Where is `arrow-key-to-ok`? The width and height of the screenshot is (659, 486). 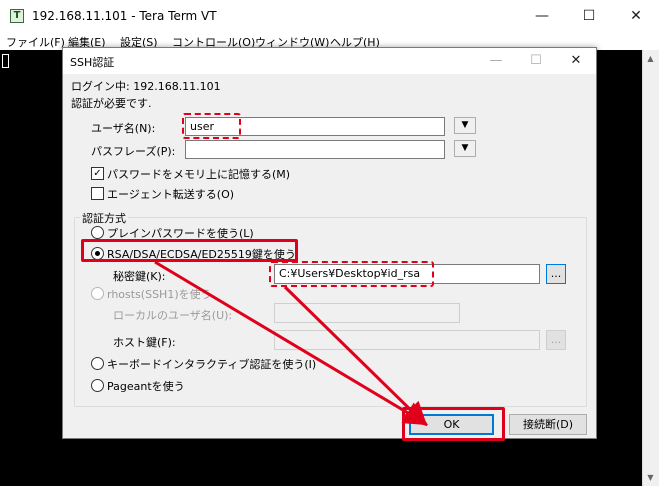
arrow-key-to-ok is located at coordinates (355, 356).